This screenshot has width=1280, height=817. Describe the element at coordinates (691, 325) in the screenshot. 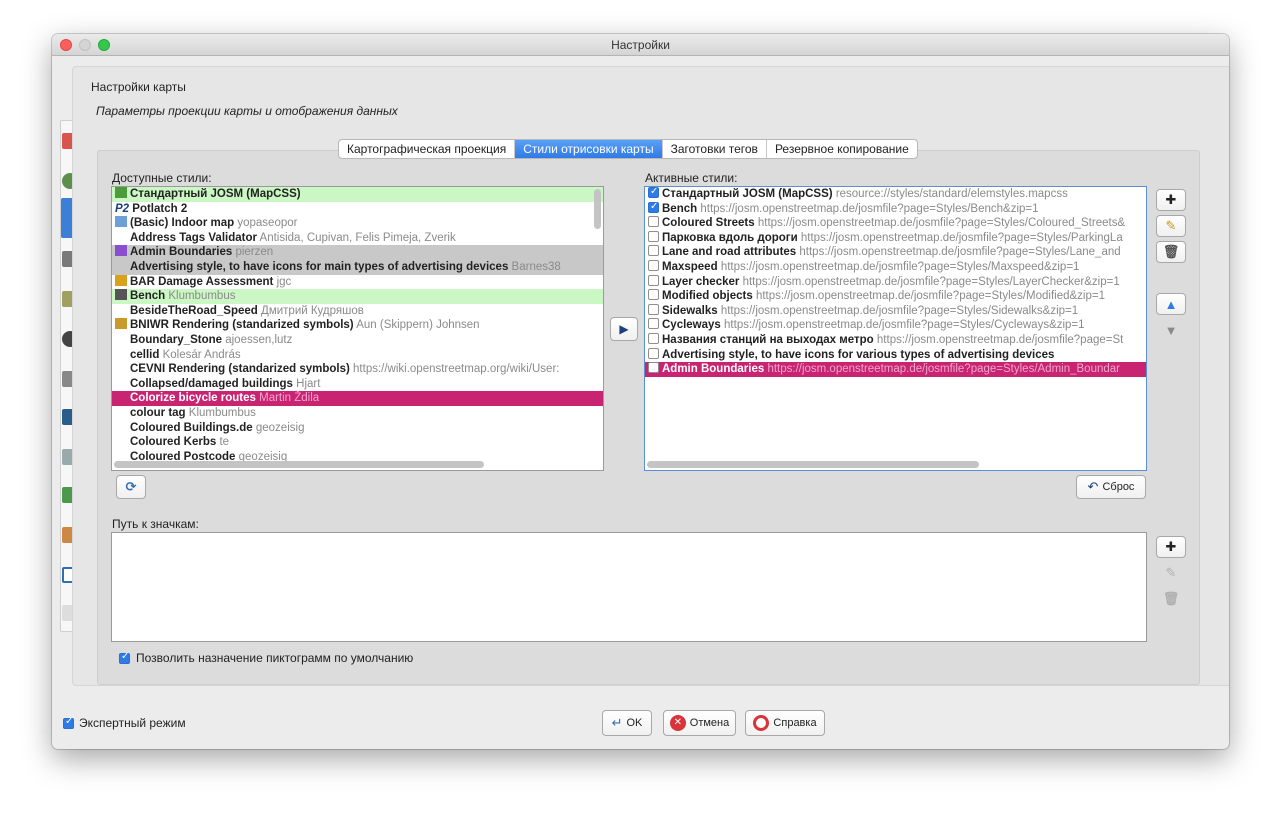

I see `style-name: Cycleways` at that location.